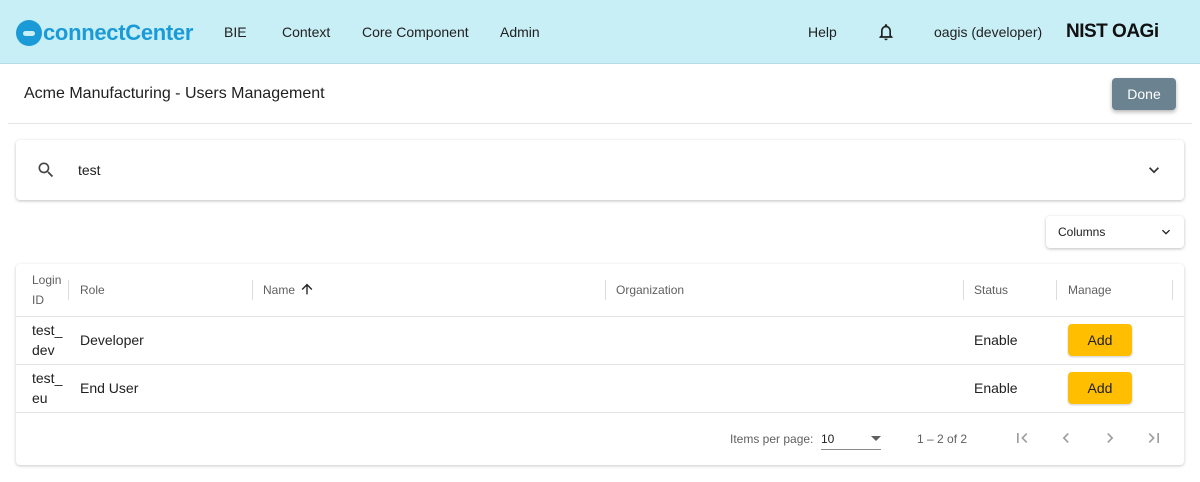  I want to click on search-panel, so click(600, 170).